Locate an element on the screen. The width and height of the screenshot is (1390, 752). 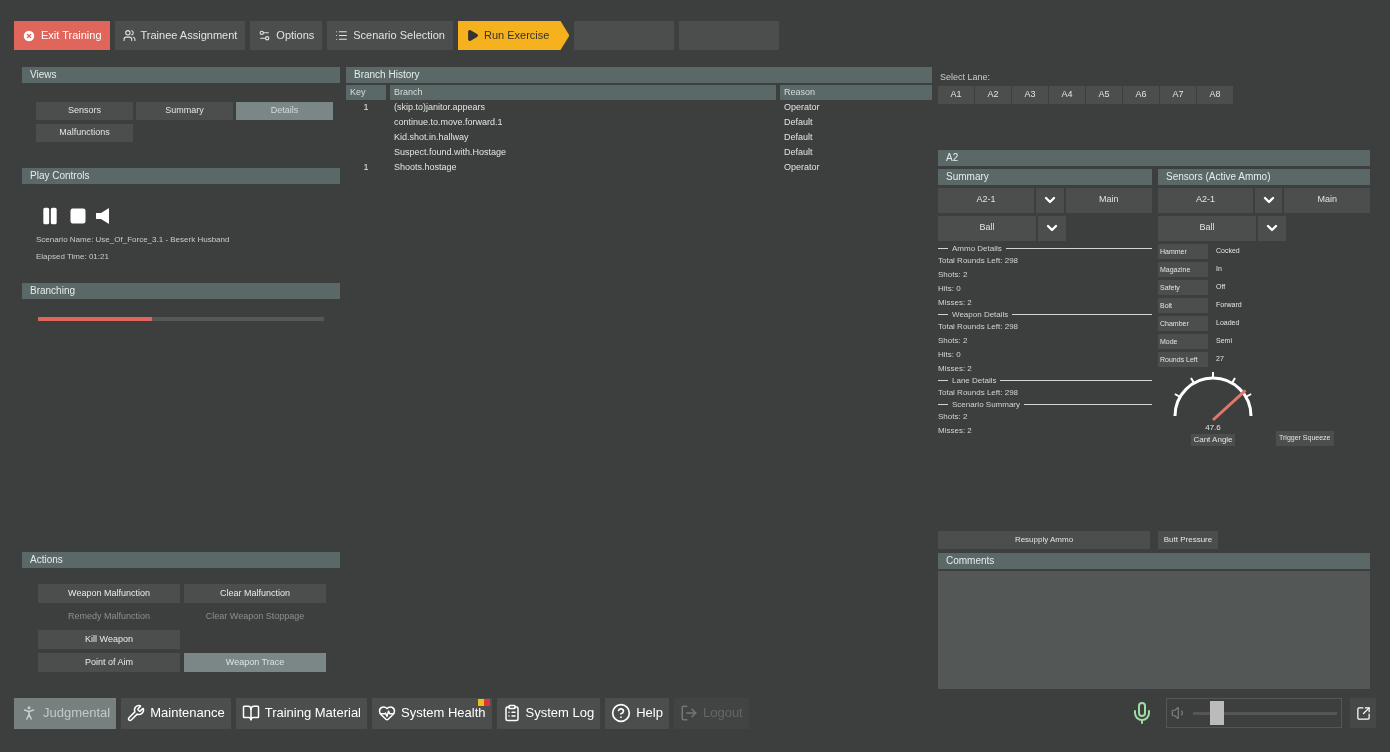
comments-header: Comments is located at coordinates (1154, 561).